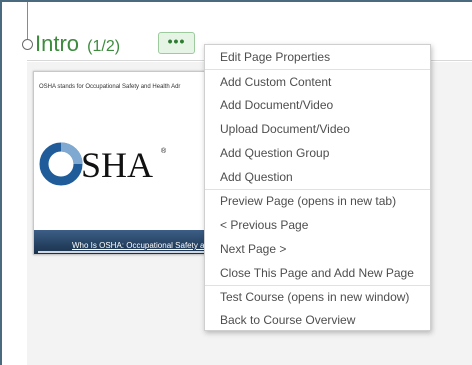  What do you see at coordinates (117, 165) in the screenshot?
I see `osha-logo-text: SHA` at bounding box center [117, 165].